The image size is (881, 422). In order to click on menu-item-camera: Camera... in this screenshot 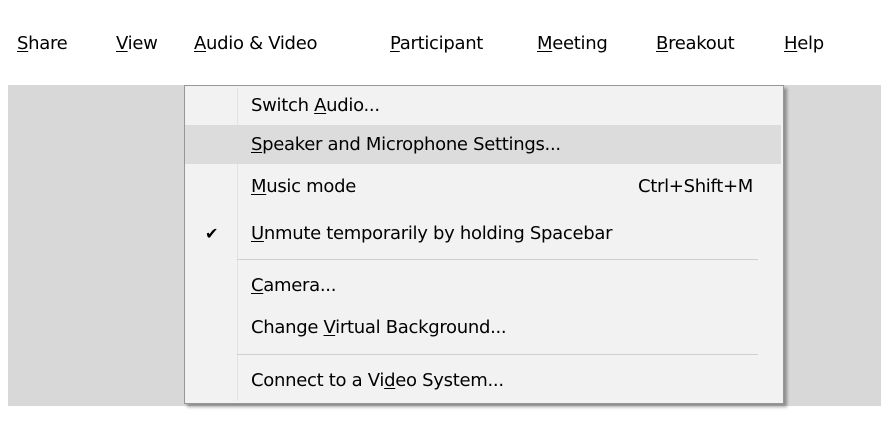, I will do `click(483, 285)`.